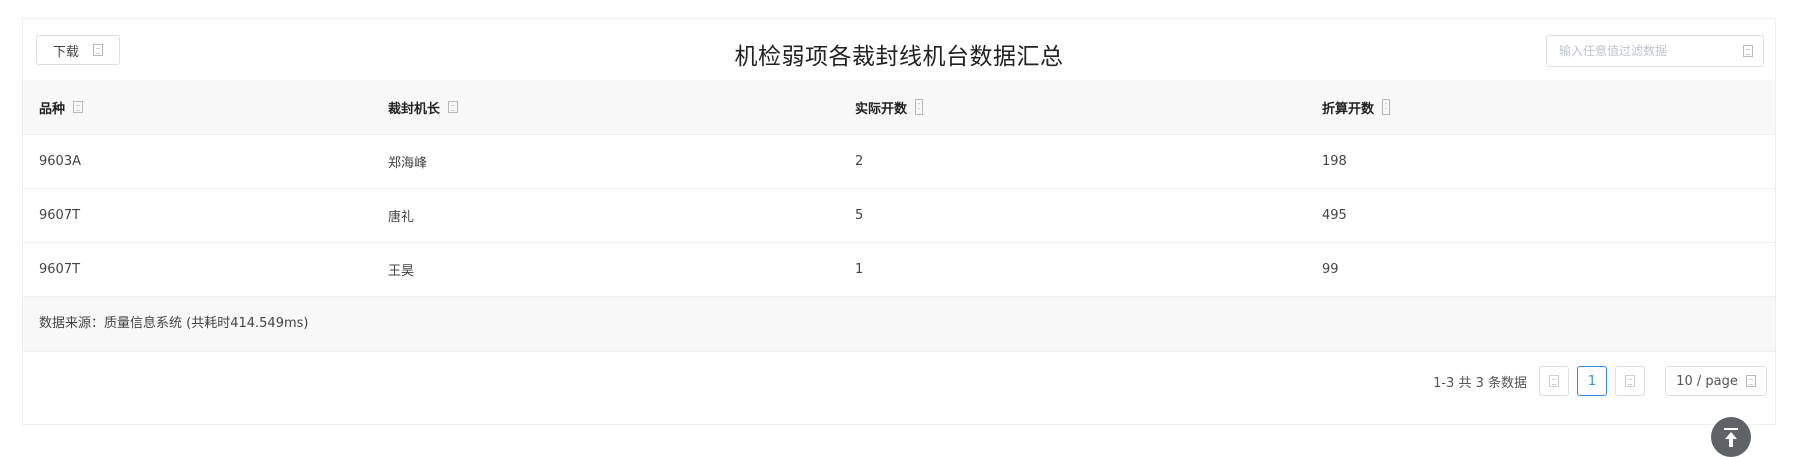  I want to click on table-row: 9603A 郑海峰 2 198, so click(899, 161).